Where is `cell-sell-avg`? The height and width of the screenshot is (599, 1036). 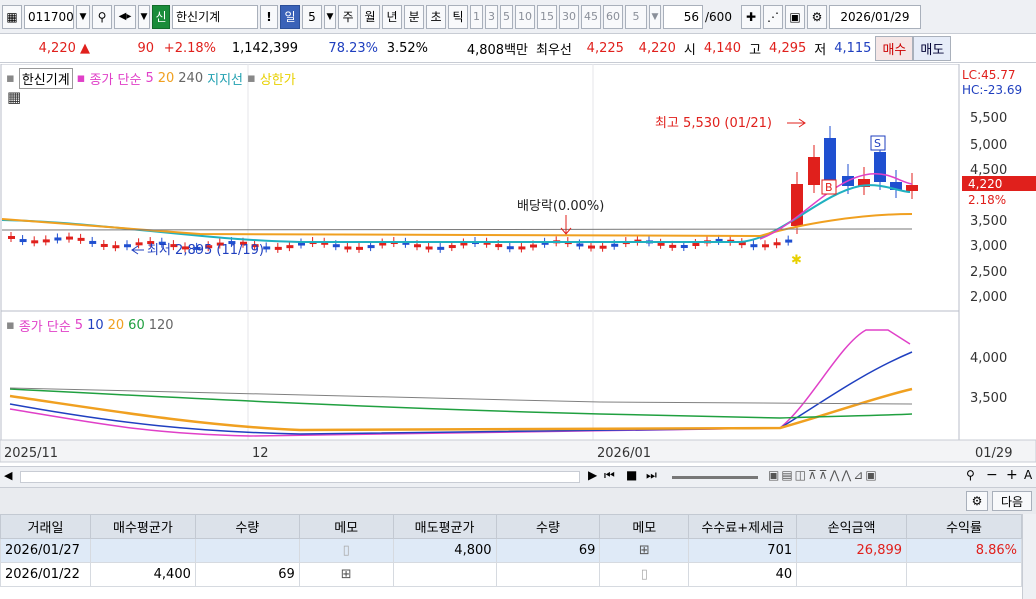 cell-sell-avg is located at coordinates (444, 574).